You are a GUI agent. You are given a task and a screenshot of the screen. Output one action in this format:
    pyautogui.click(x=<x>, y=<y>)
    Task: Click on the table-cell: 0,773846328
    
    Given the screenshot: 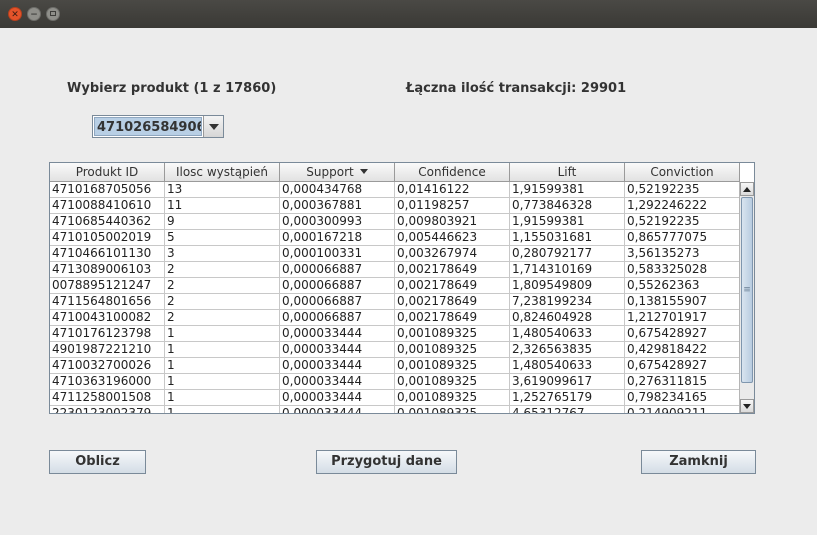 What is the action you would take?
    pyautogui.click(x=567, y=206)
    